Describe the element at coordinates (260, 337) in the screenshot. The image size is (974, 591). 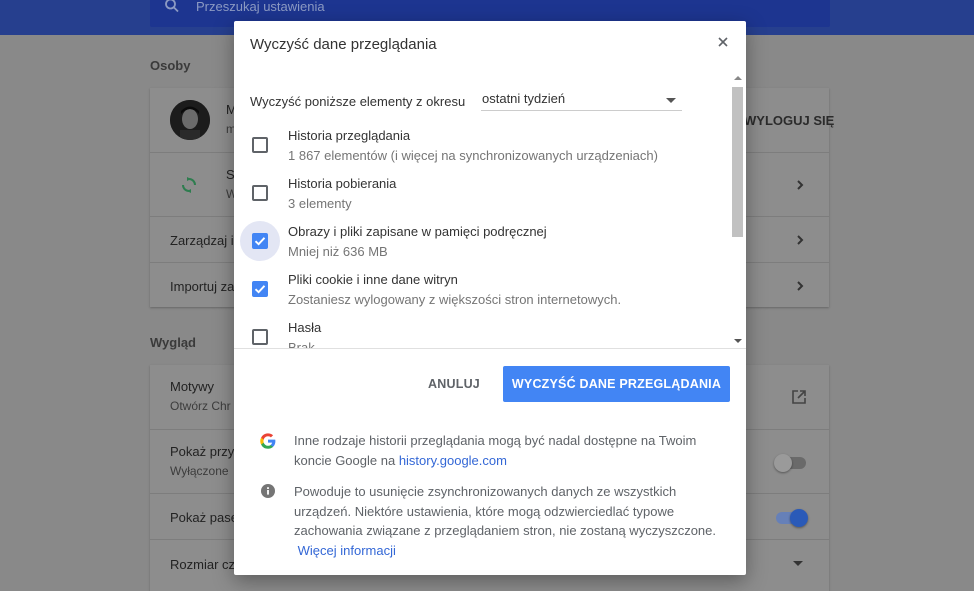
I see `checkbox-passwords` at that location.